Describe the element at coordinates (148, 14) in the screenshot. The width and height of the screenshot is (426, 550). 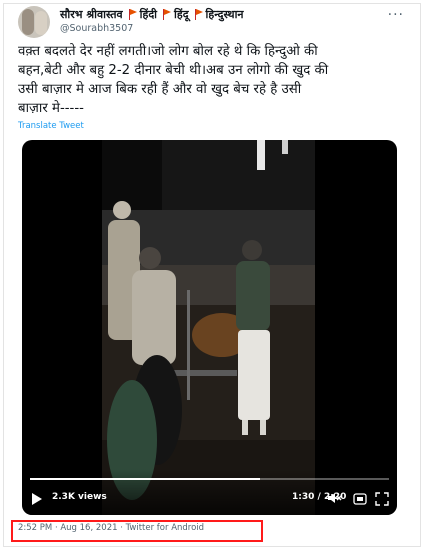
I see `author-badge-1: हिंदी` at that location.